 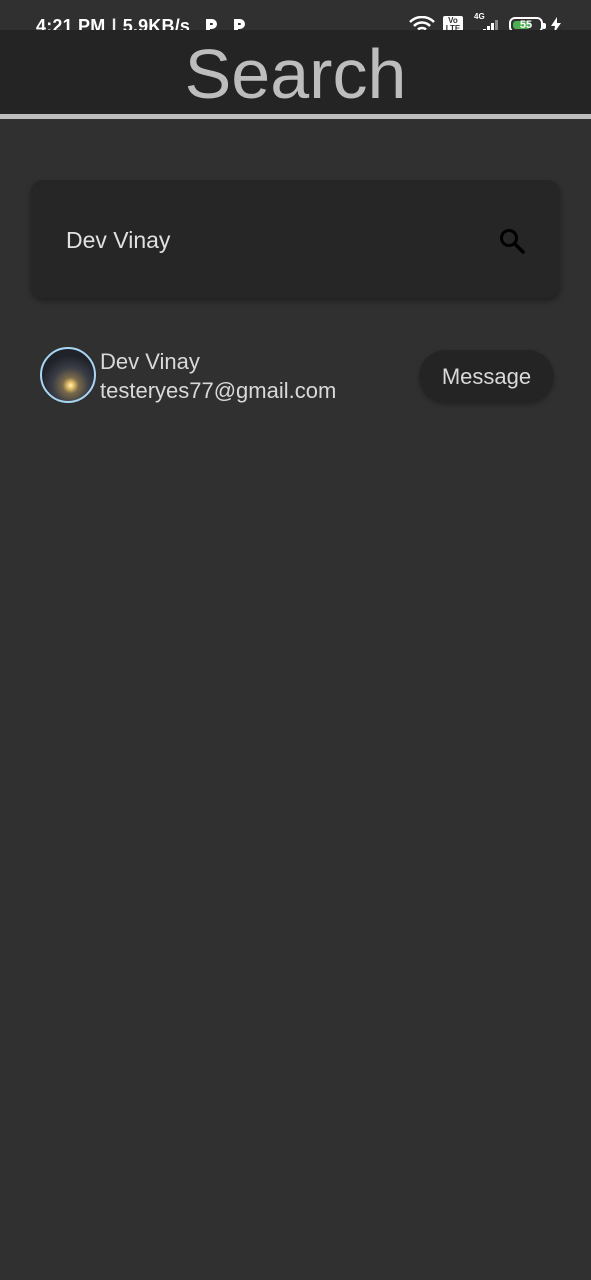 I want to click on message-button: Message, so click(x=486, y=376).